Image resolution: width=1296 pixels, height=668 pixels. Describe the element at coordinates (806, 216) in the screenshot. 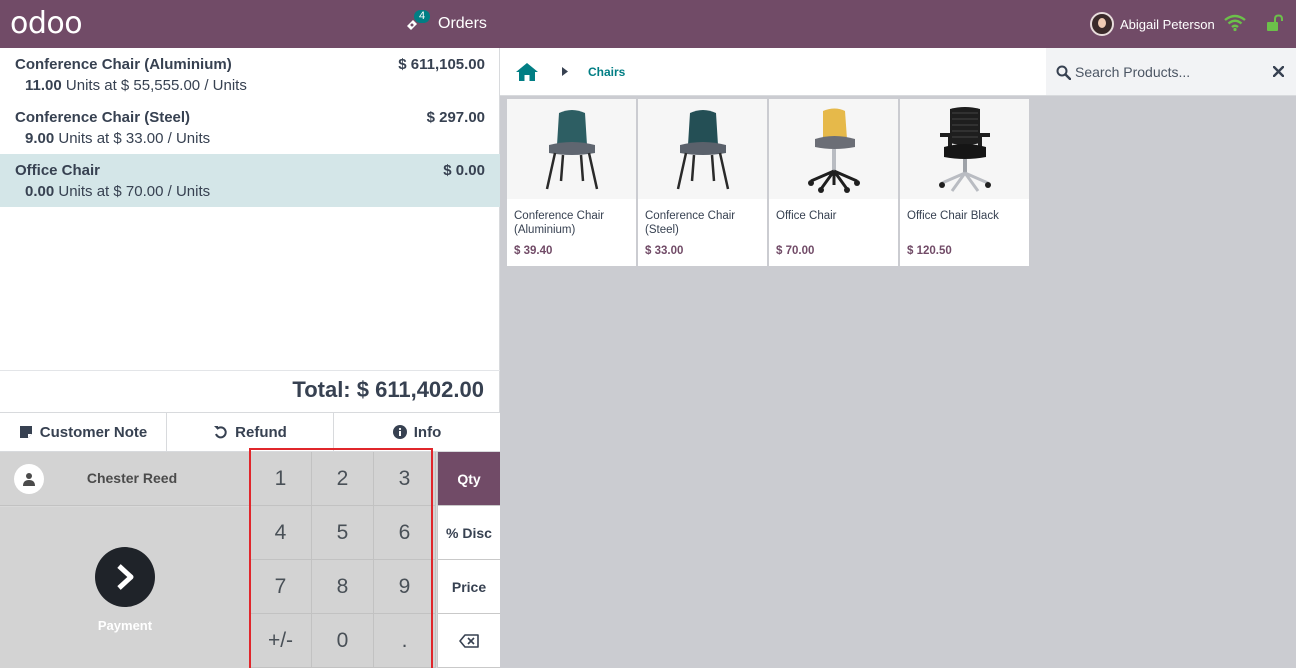

I see `product-name: Office Chair` at that location.